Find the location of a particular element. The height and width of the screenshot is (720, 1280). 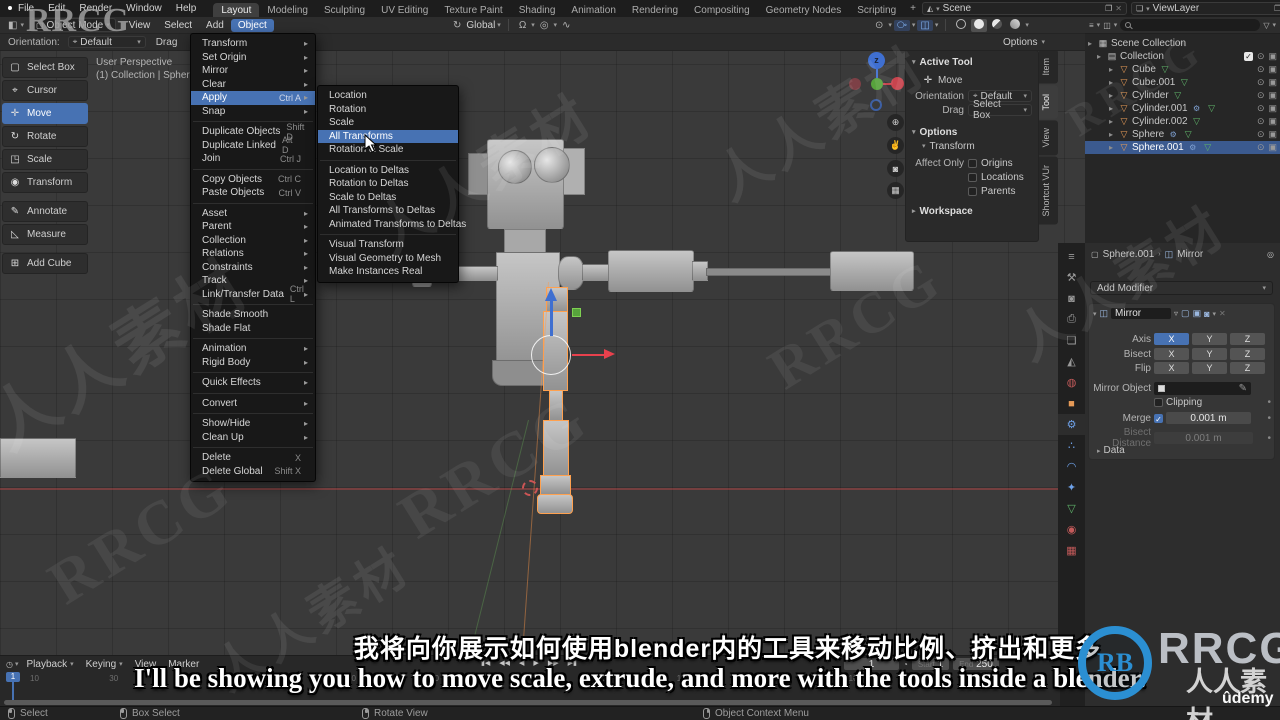

workspace-tab: Rendering is located at coordinates (655, 10).